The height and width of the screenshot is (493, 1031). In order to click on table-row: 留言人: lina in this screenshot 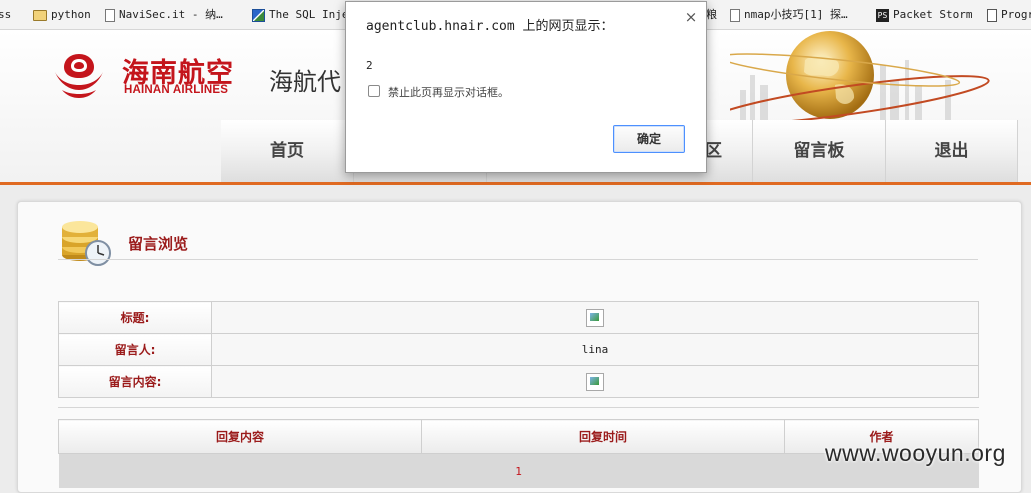, I will do `click(518, 349)`.